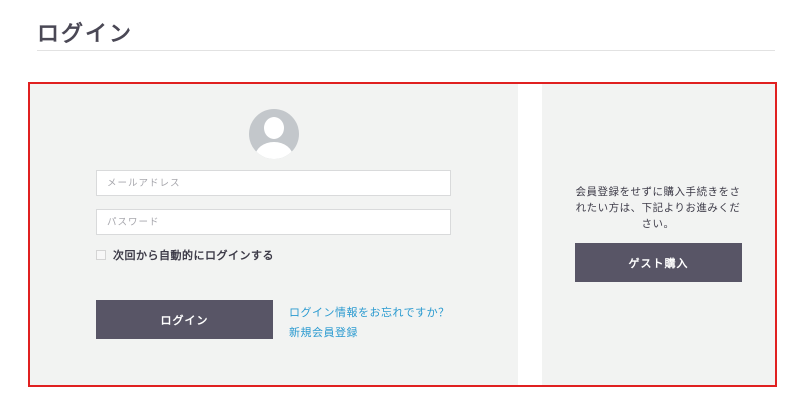 The width and height of the screenshot is (800, 403). Describe the element at coordinates (193, 255) in the screenshot. I see `remember-me-label: 次回から自動的にログインする` at that location.